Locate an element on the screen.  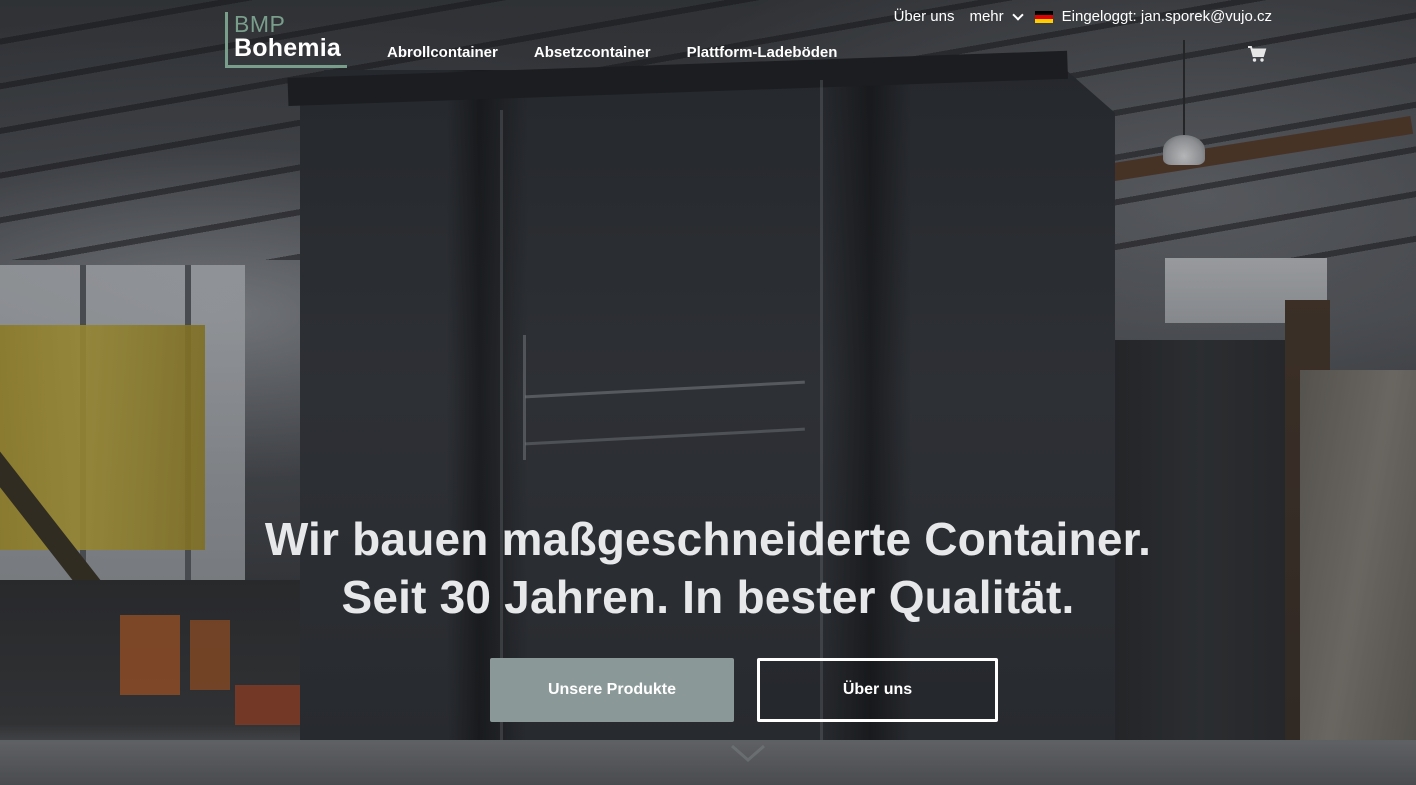
login-status: Eingeloggt: jan.sporek@vujo.cz is located at coordinates (1167, 16).